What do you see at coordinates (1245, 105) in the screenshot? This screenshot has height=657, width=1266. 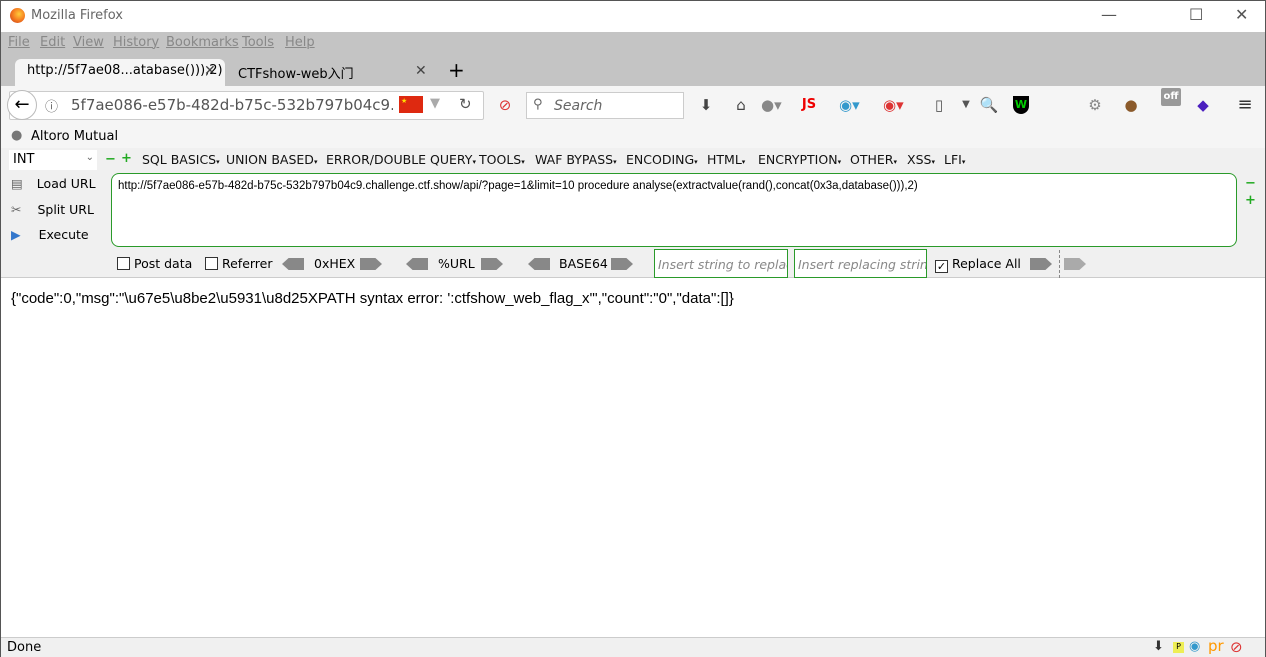 I see `hamburger-menu-icon: ≡` at bounding box center [1245, 105].